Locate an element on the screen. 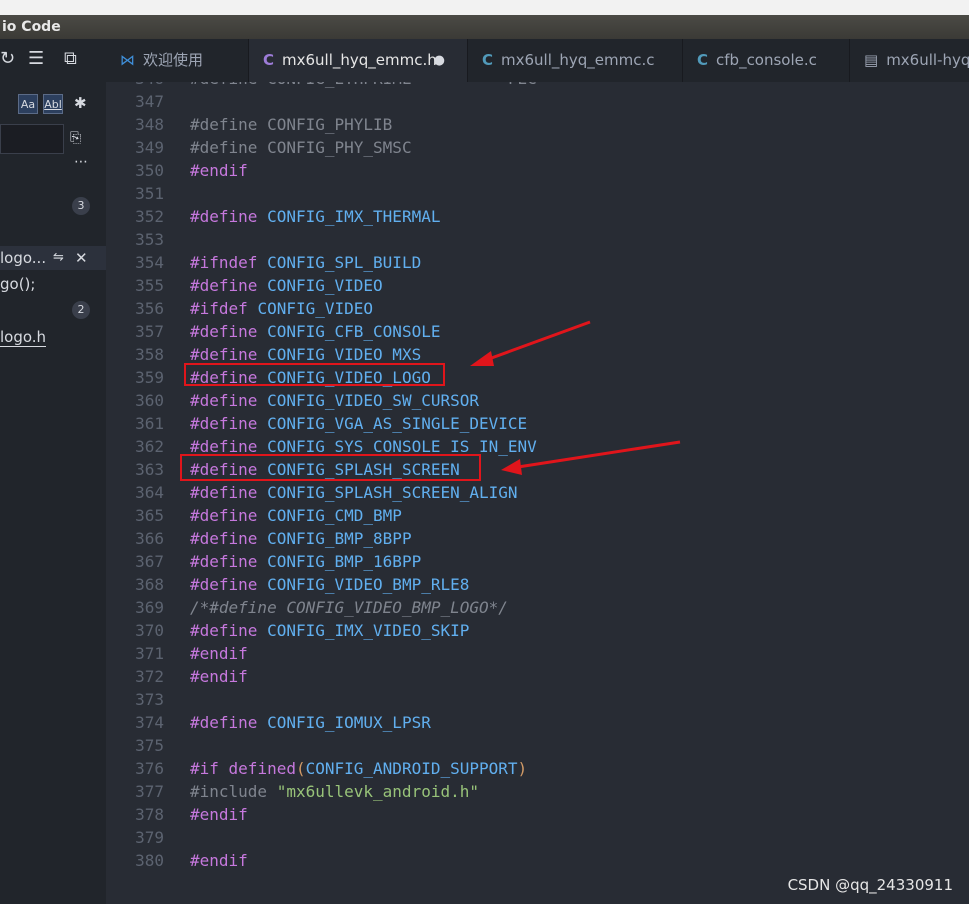 The width and height of the screenshot is (969, 904). refresh-icon: ↻ is located at coordinates (7, 59).